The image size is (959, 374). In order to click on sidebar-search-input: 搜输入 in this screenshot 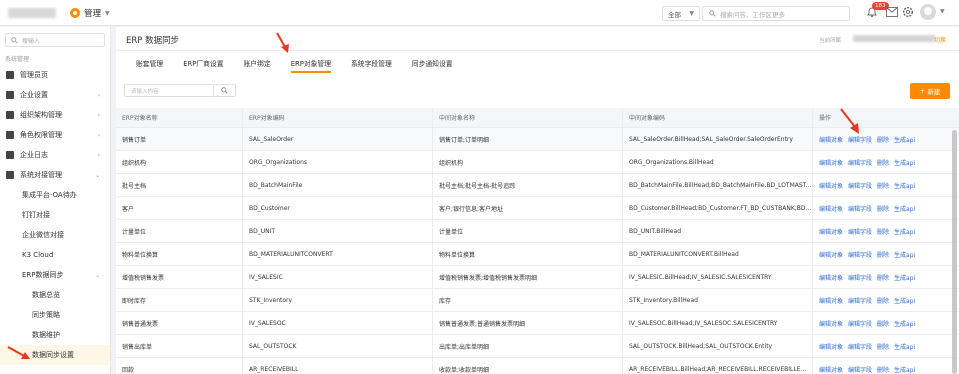, I will do `click(55, 40)`.